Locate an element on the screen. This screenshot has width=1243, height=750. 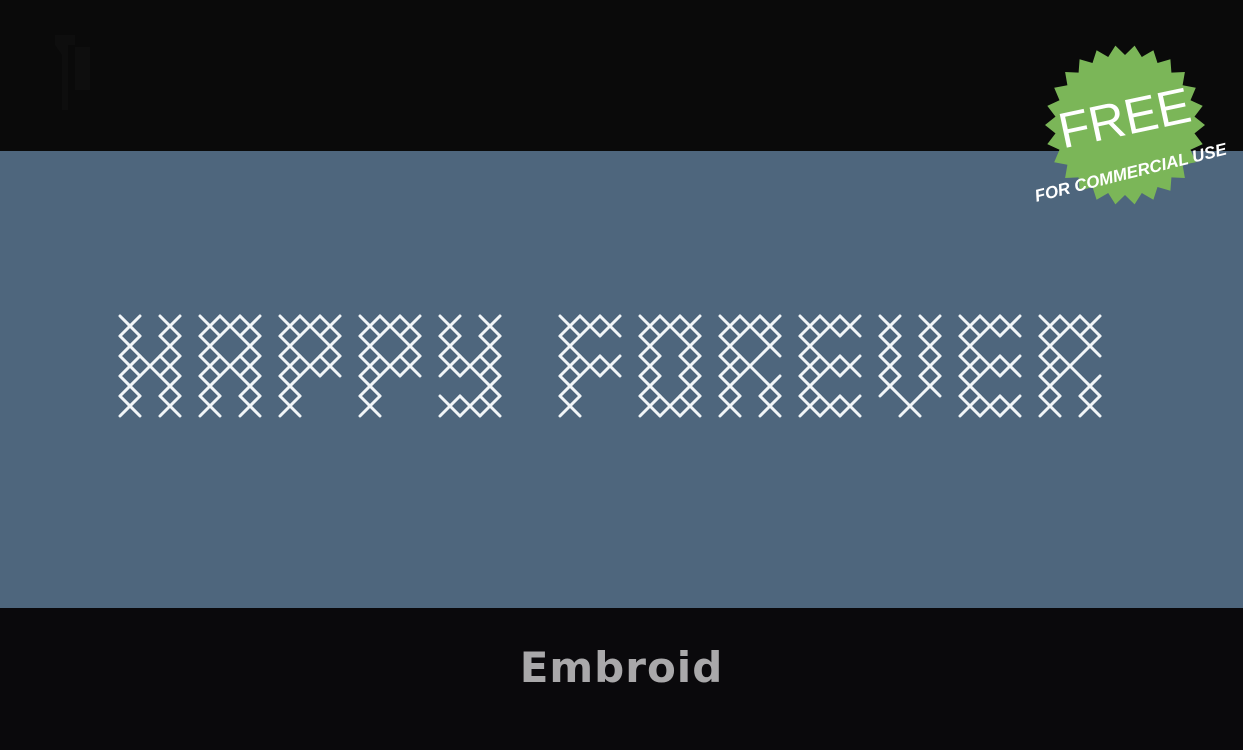
glyph-o is located at coordinates (670, 366).